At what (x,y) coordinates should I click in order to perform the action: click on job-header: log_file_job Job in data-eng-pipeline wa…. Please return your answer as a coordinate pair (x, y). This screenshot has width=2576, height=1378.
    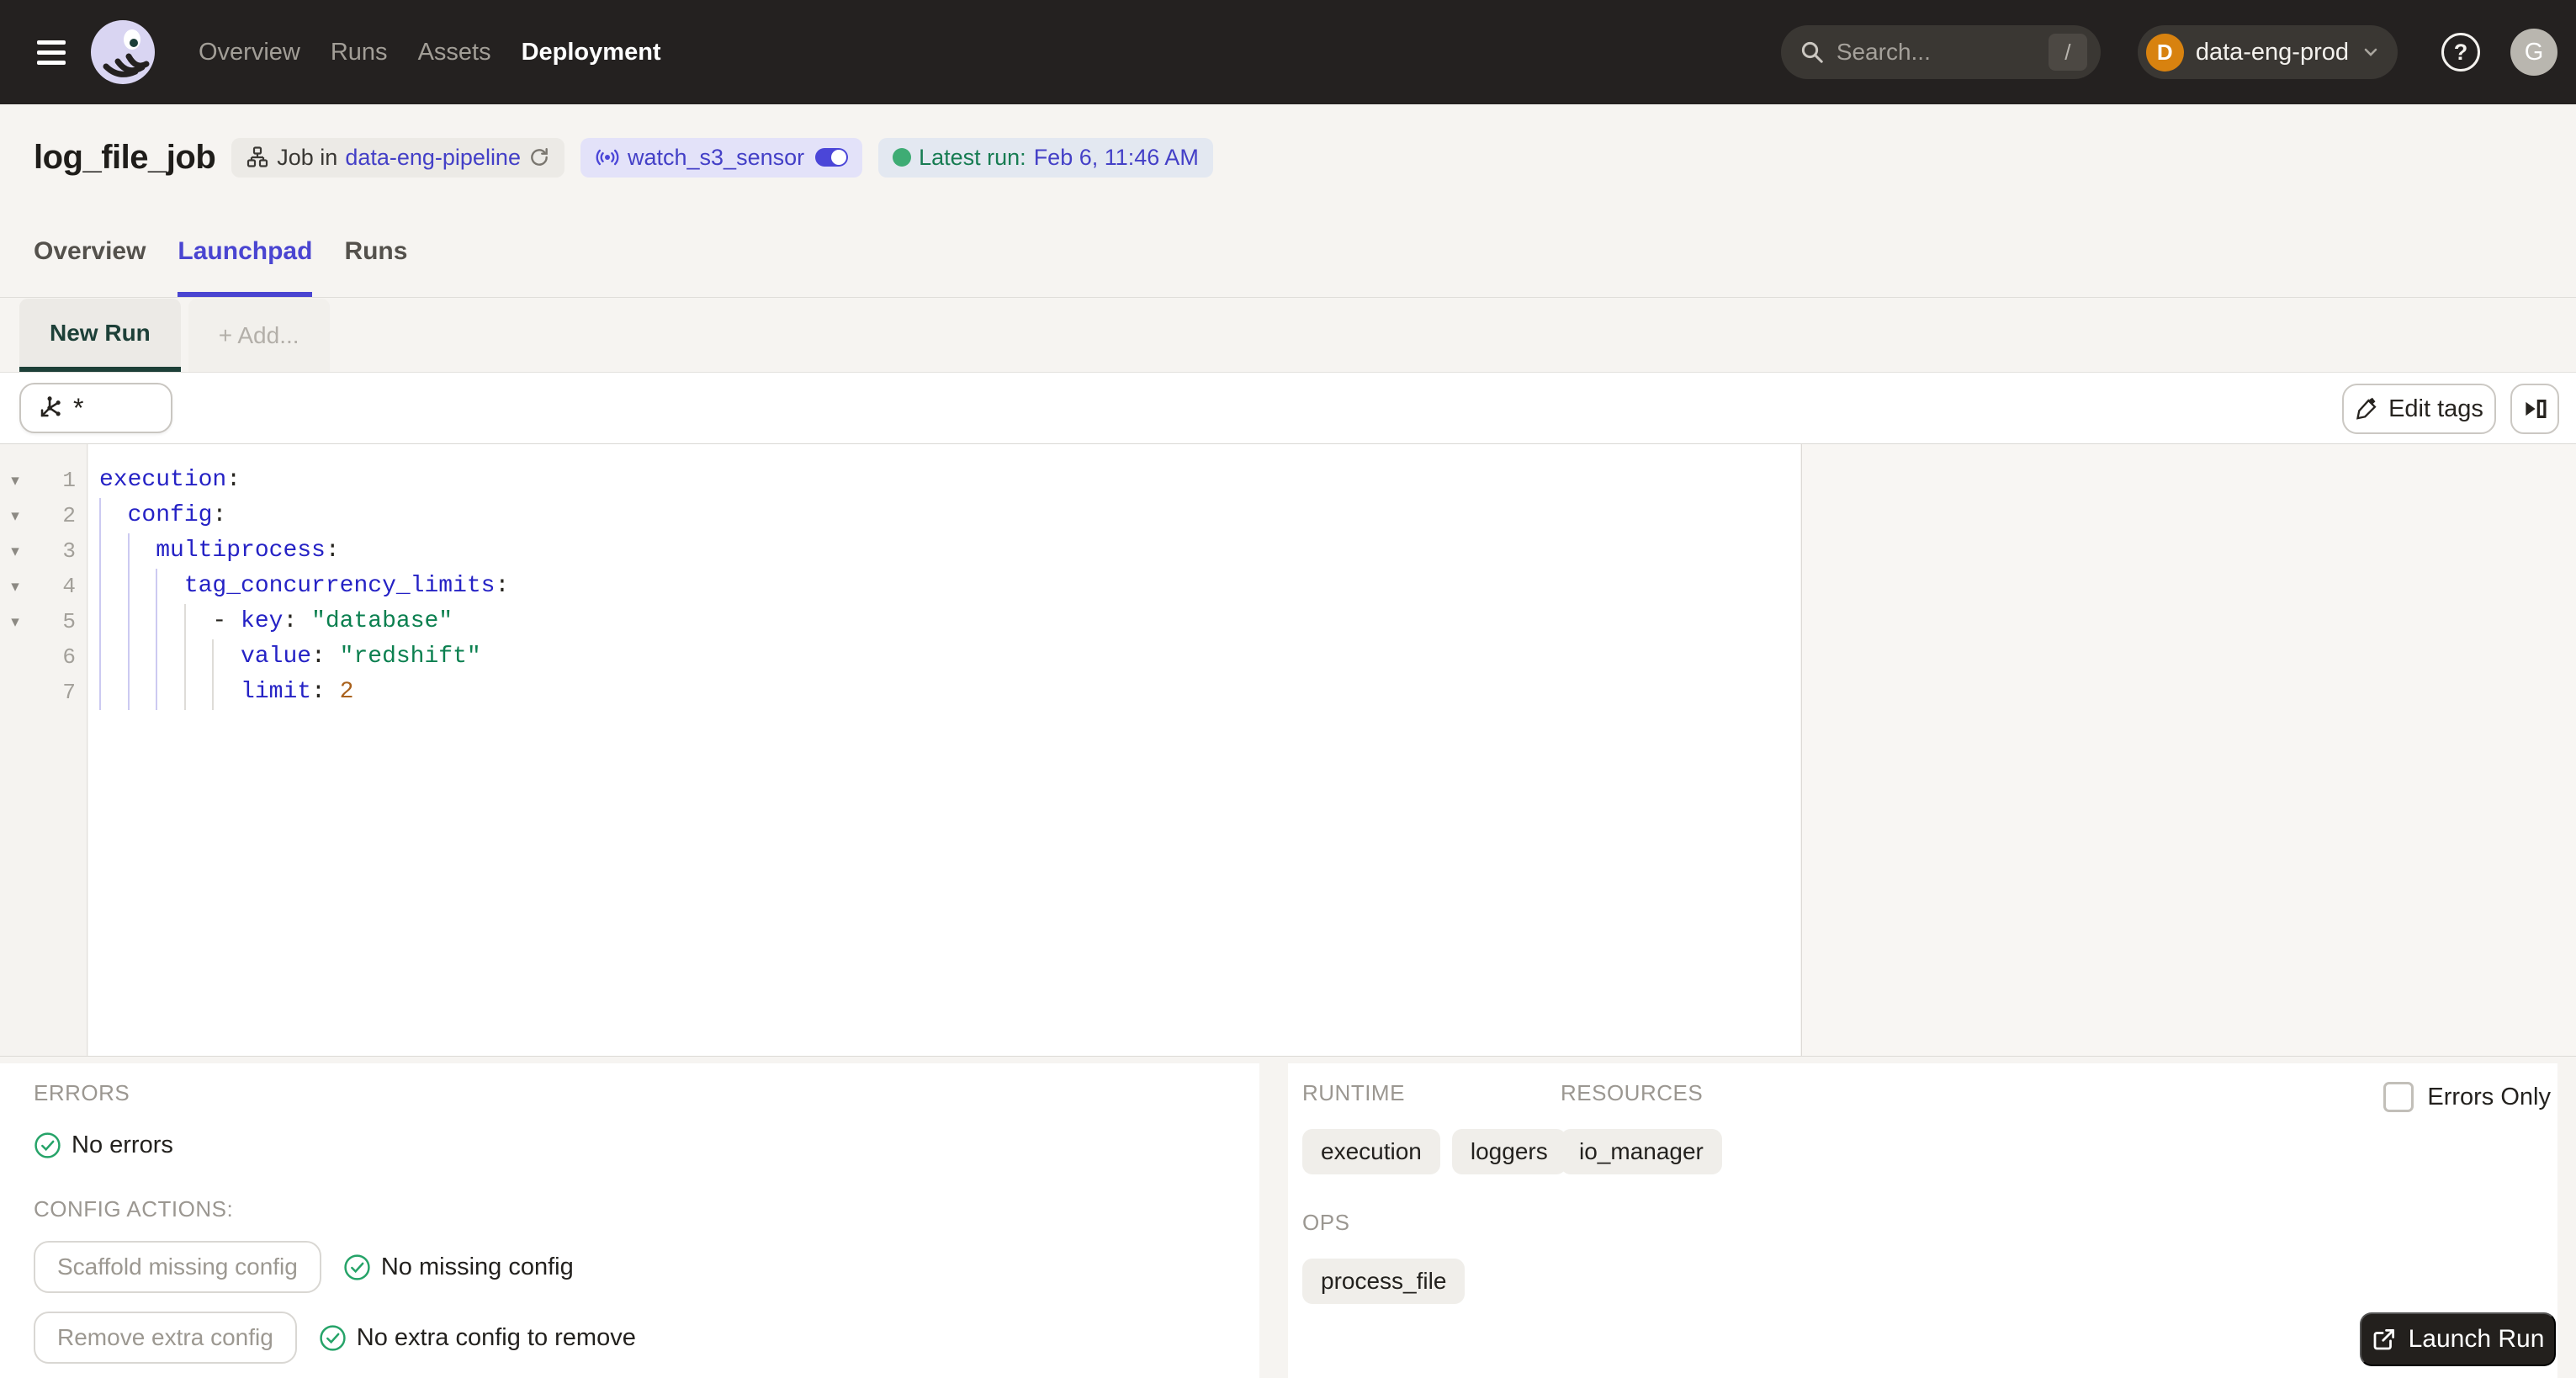
    Looking at the image, I should click on (1288, 157).